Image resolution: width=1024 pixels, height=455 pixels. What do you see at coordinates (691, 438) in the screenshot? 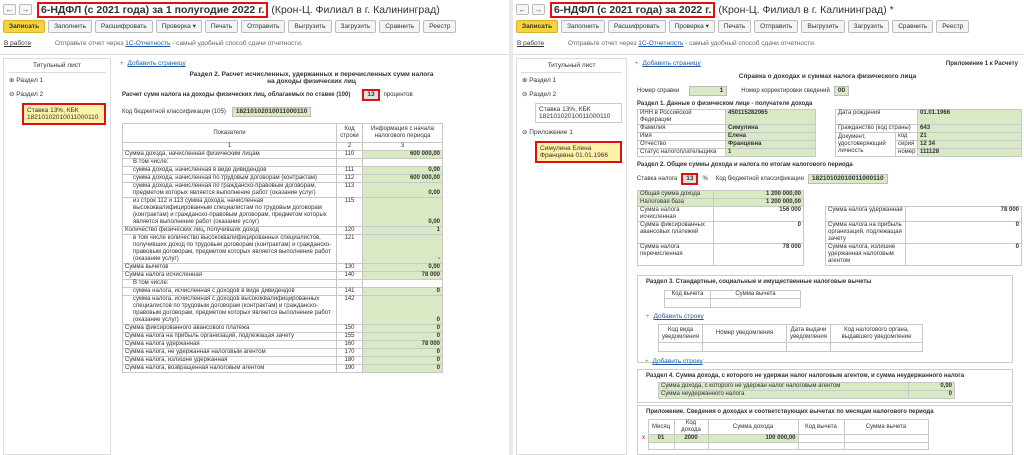
I see `income-code-cell: 2000` at bounding box center [691, 438].